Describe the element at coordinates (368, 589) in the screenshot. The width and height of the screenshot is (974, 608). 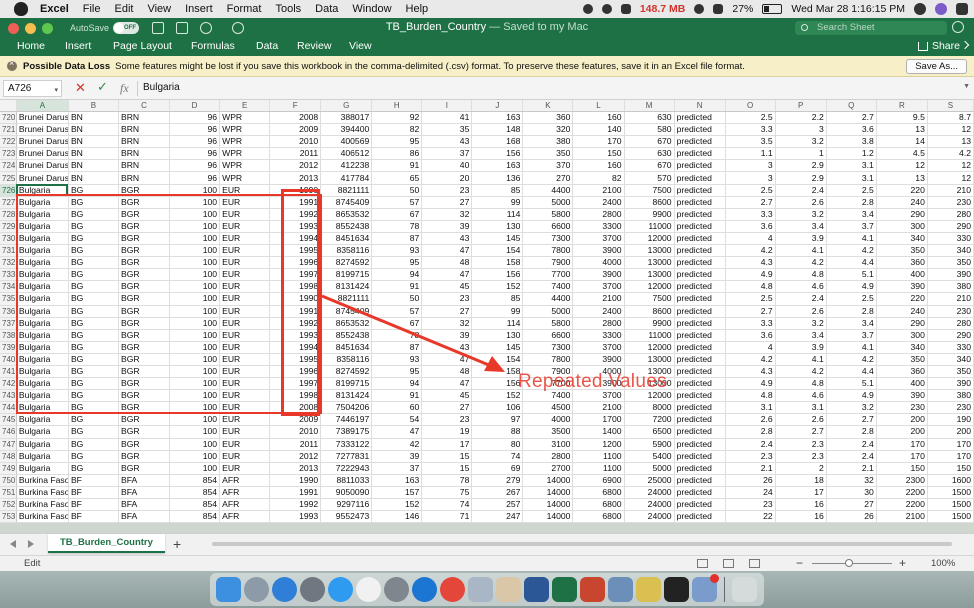
I see `itunes-icon` at that location.